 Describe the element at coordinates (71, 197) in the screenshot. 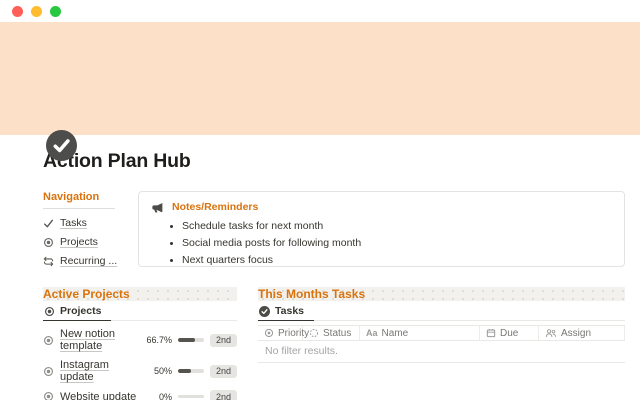

I see `navigation-heading: Navigation` at that location.